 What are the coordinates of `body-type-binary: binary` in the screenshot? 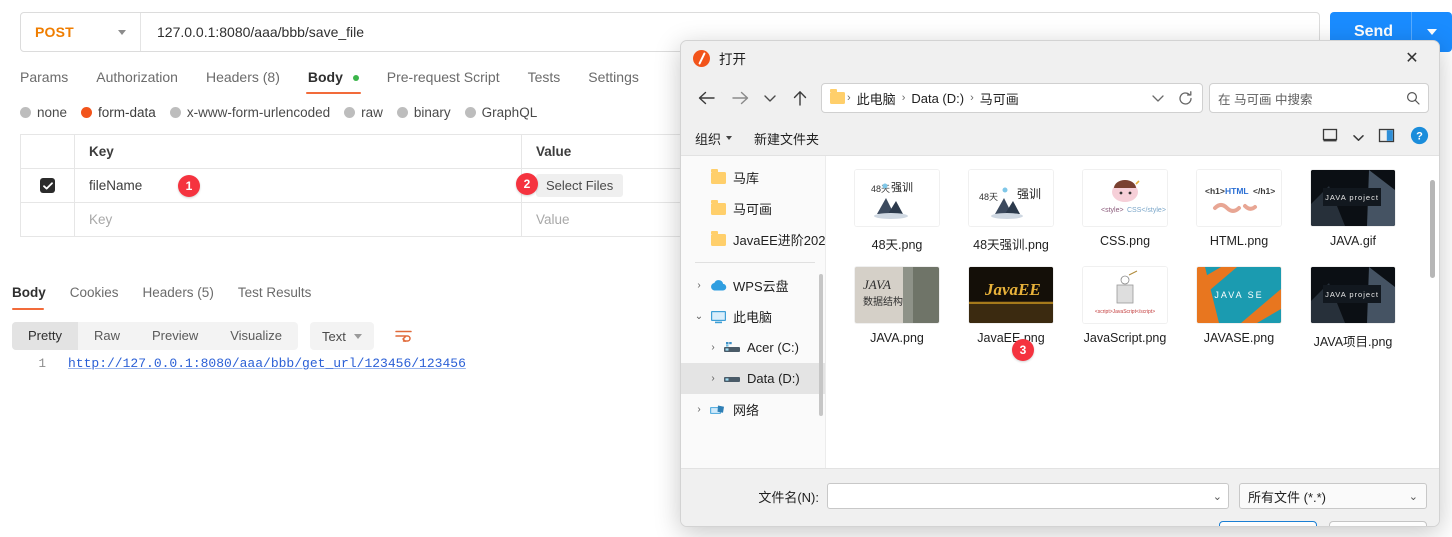 It's located at (423, 112).